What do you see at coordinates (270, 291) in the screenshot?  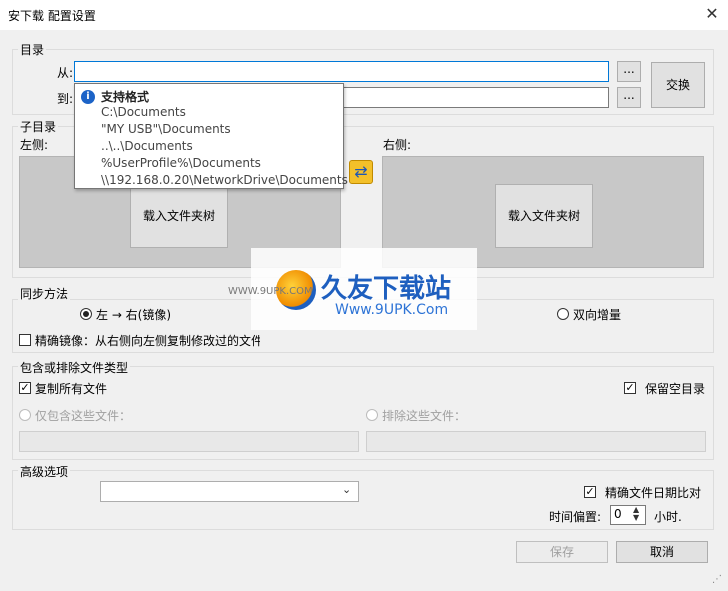 I see `watermark-small-url: WWW.9UPK.COM` at bounding box center [270, 291].